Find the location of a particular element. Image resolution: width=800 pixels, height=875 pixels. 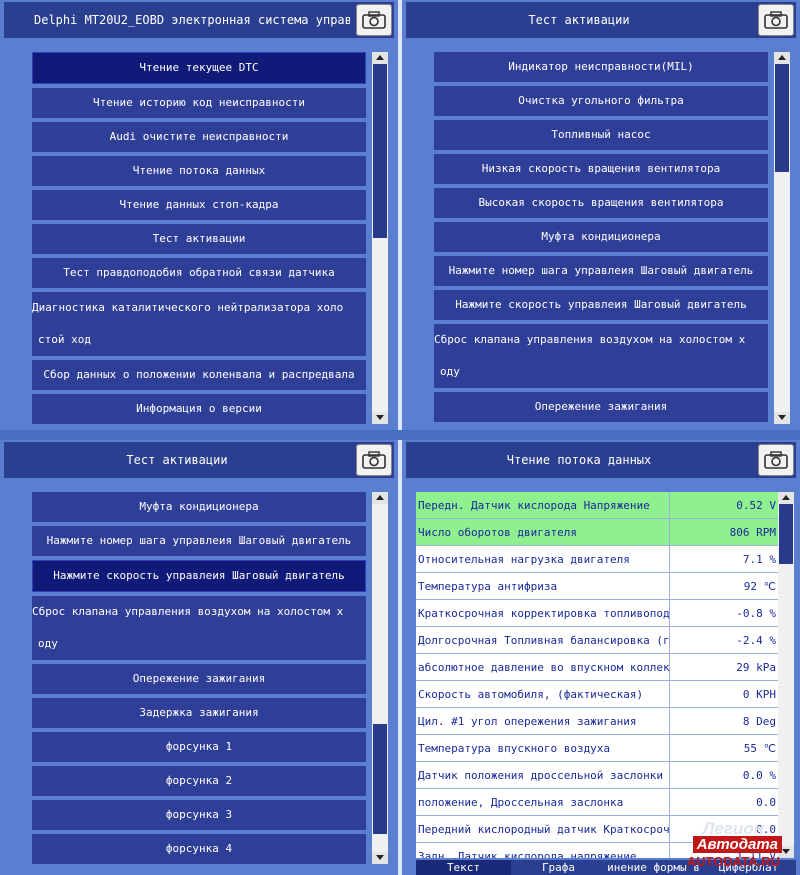

horizontal-divider is located at coordinates (400, 435).